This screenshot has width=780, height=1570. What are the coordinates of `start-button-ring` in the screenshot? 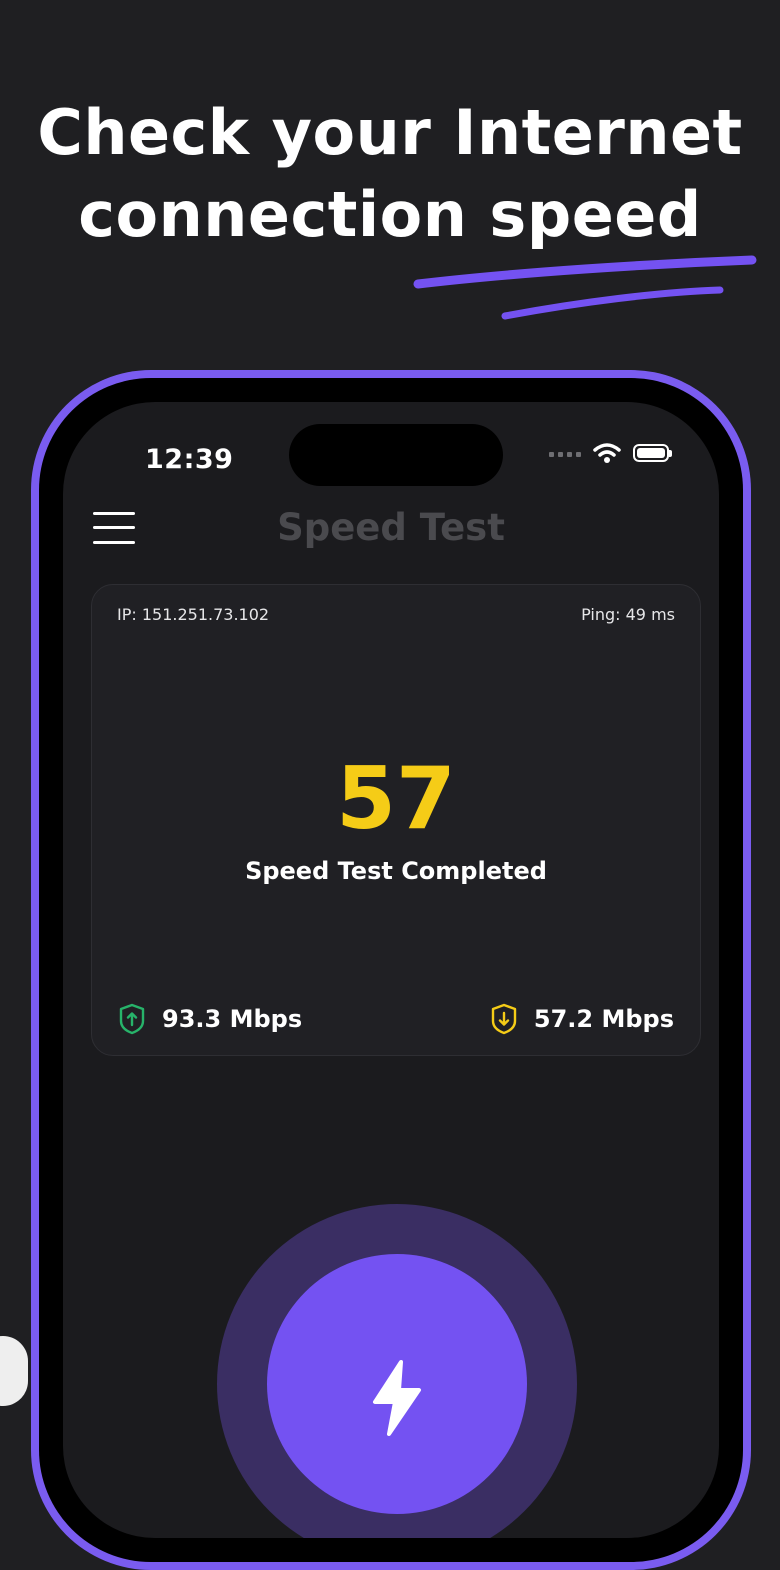 It's located at (397, 1371).